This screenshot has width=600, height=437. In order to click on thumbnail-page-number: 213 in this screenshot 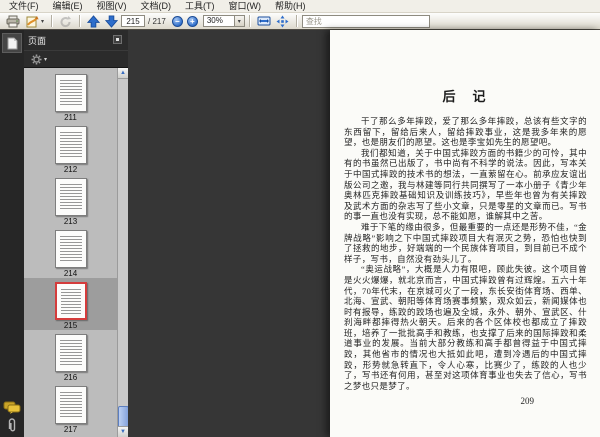, I will do `click(70, 221)`.